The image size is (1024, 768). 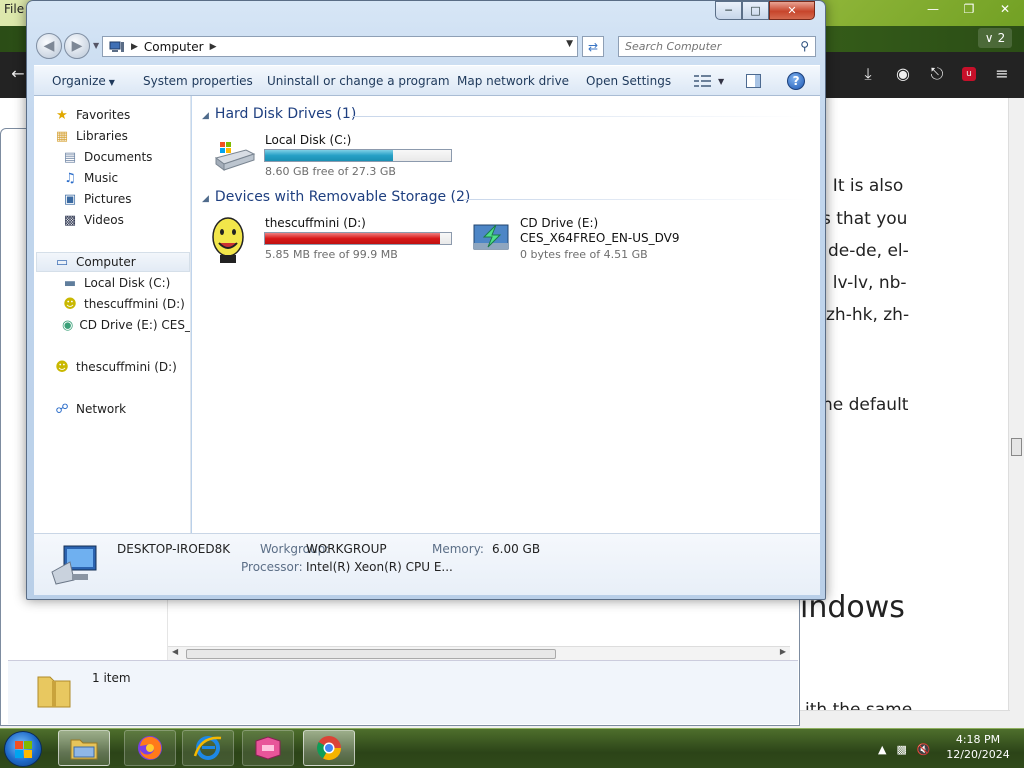 I want to click on hard-drive-icon: ▬, so click(x=70, y=283).